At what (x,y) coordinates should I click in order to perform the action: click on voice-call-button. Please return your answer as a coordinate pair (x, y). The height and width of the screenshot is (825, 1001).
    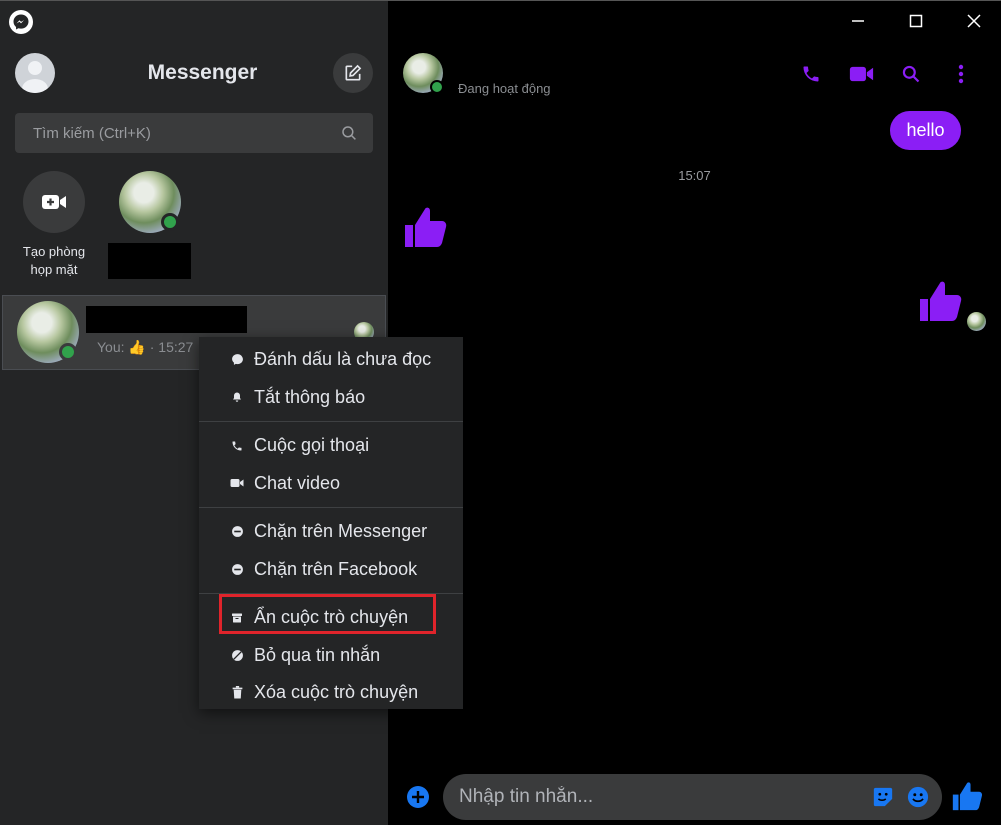
    Looking at the image, I should click on (811, 74).